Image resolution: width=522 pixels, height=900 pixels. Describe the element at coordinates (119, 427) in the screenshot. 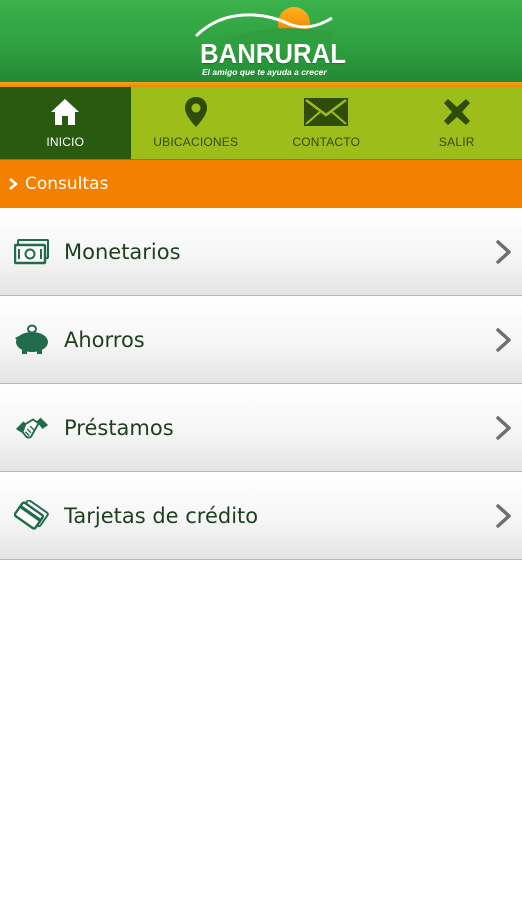

I see `menu-label-prestamos: Préstamos` at that location.